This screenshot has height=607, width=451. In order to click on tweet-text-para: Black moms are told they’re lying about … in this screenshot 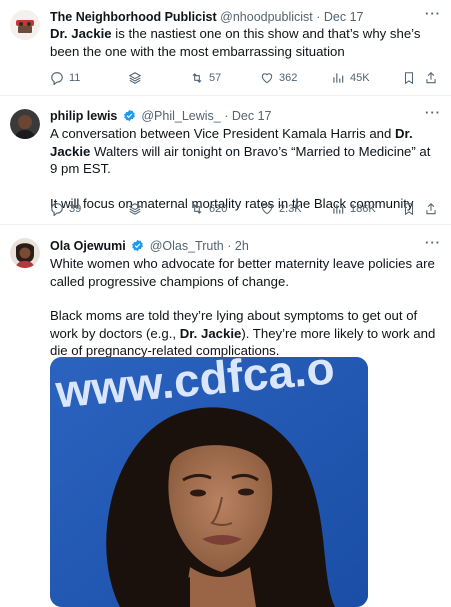, I will do `click(243, 333)`.